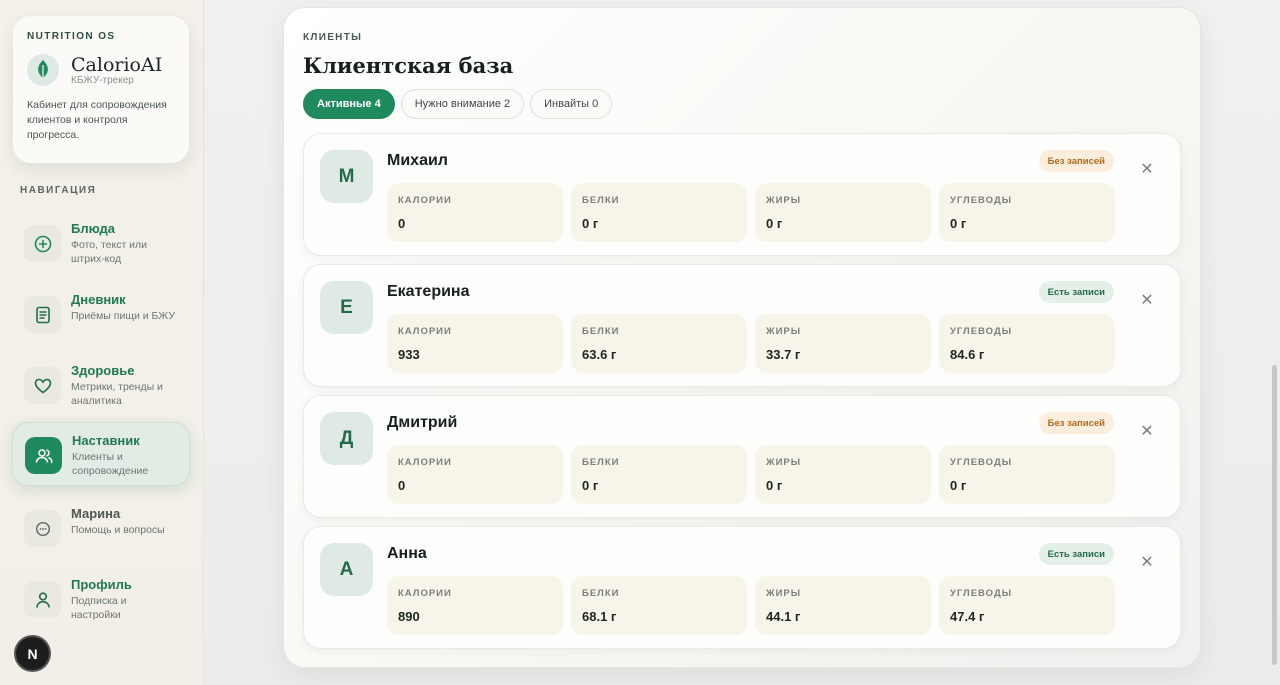 The height and width of the screenshot is (685, 1280). Describe the element at coordinates (117, 64) in the screenshot. I see `brand-name: CalorioAI` at that location.